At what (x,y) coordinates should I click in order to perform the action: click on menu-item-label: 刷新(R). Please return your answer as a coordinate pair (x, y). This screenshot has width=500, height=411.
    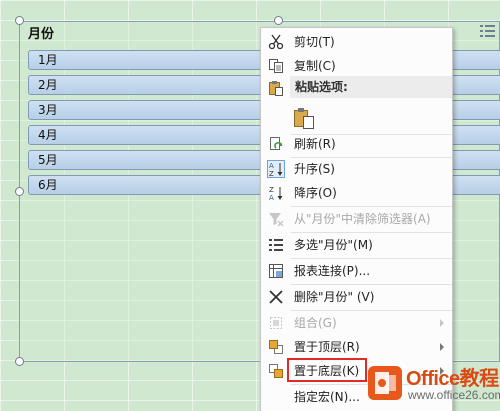
    Looking at the image, I should click on (315, 144).